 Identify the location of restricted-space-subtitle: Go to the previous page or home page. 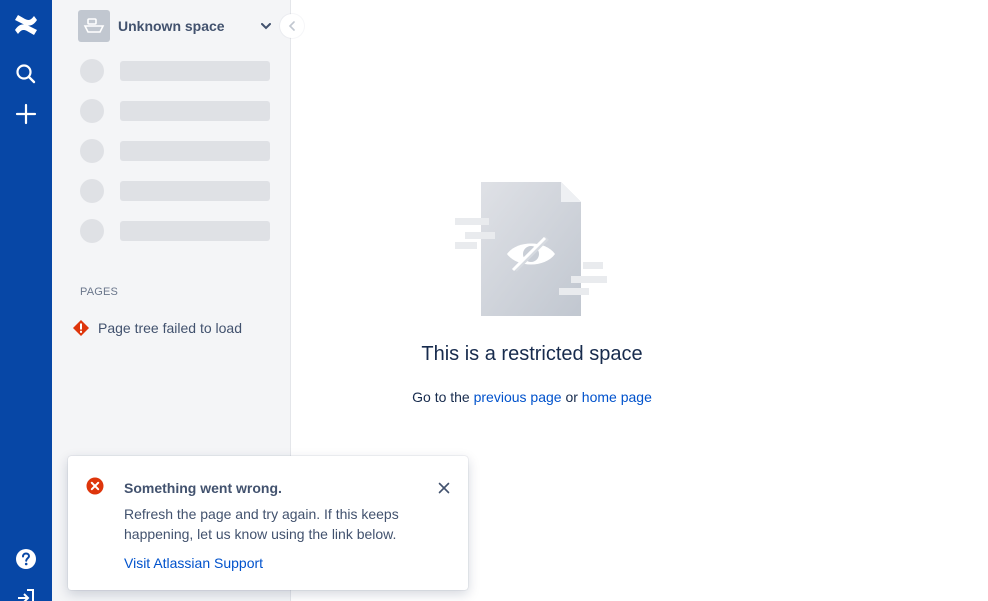
(532, 397).